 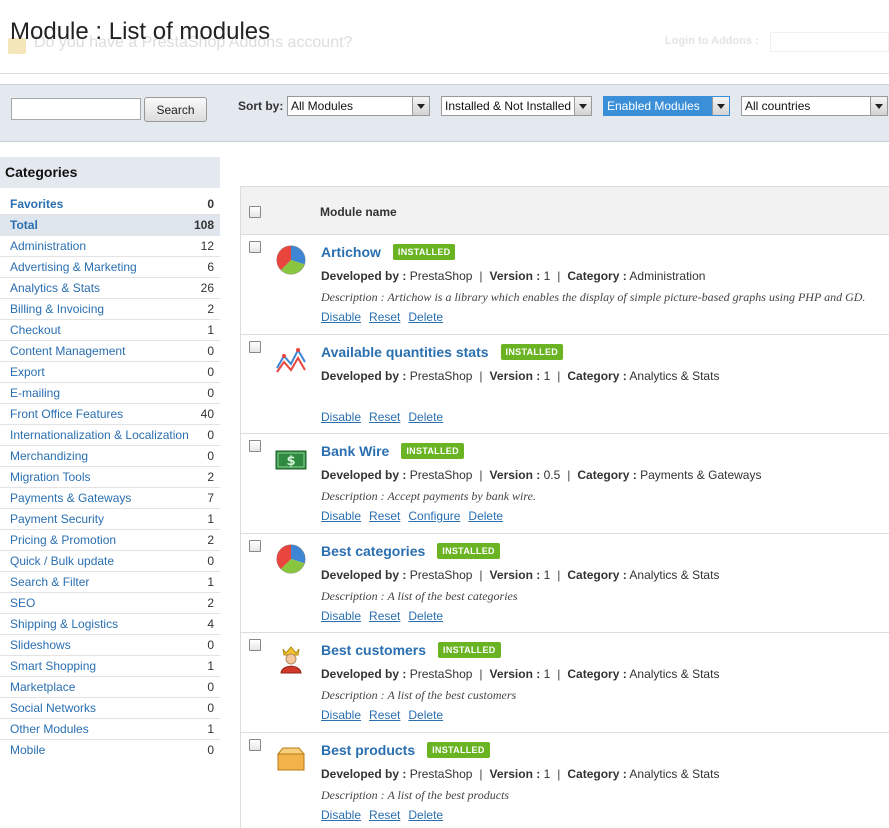 I want to click on select-all-checkbox, so click(x=255, y=212).